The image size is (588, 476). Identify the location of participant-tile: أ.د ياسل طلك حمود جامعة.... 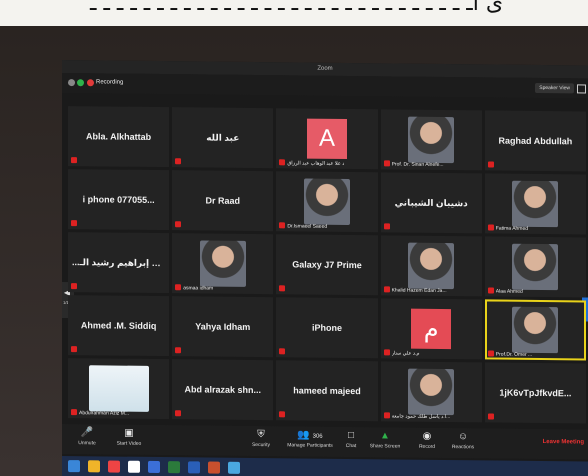
(431, 392).